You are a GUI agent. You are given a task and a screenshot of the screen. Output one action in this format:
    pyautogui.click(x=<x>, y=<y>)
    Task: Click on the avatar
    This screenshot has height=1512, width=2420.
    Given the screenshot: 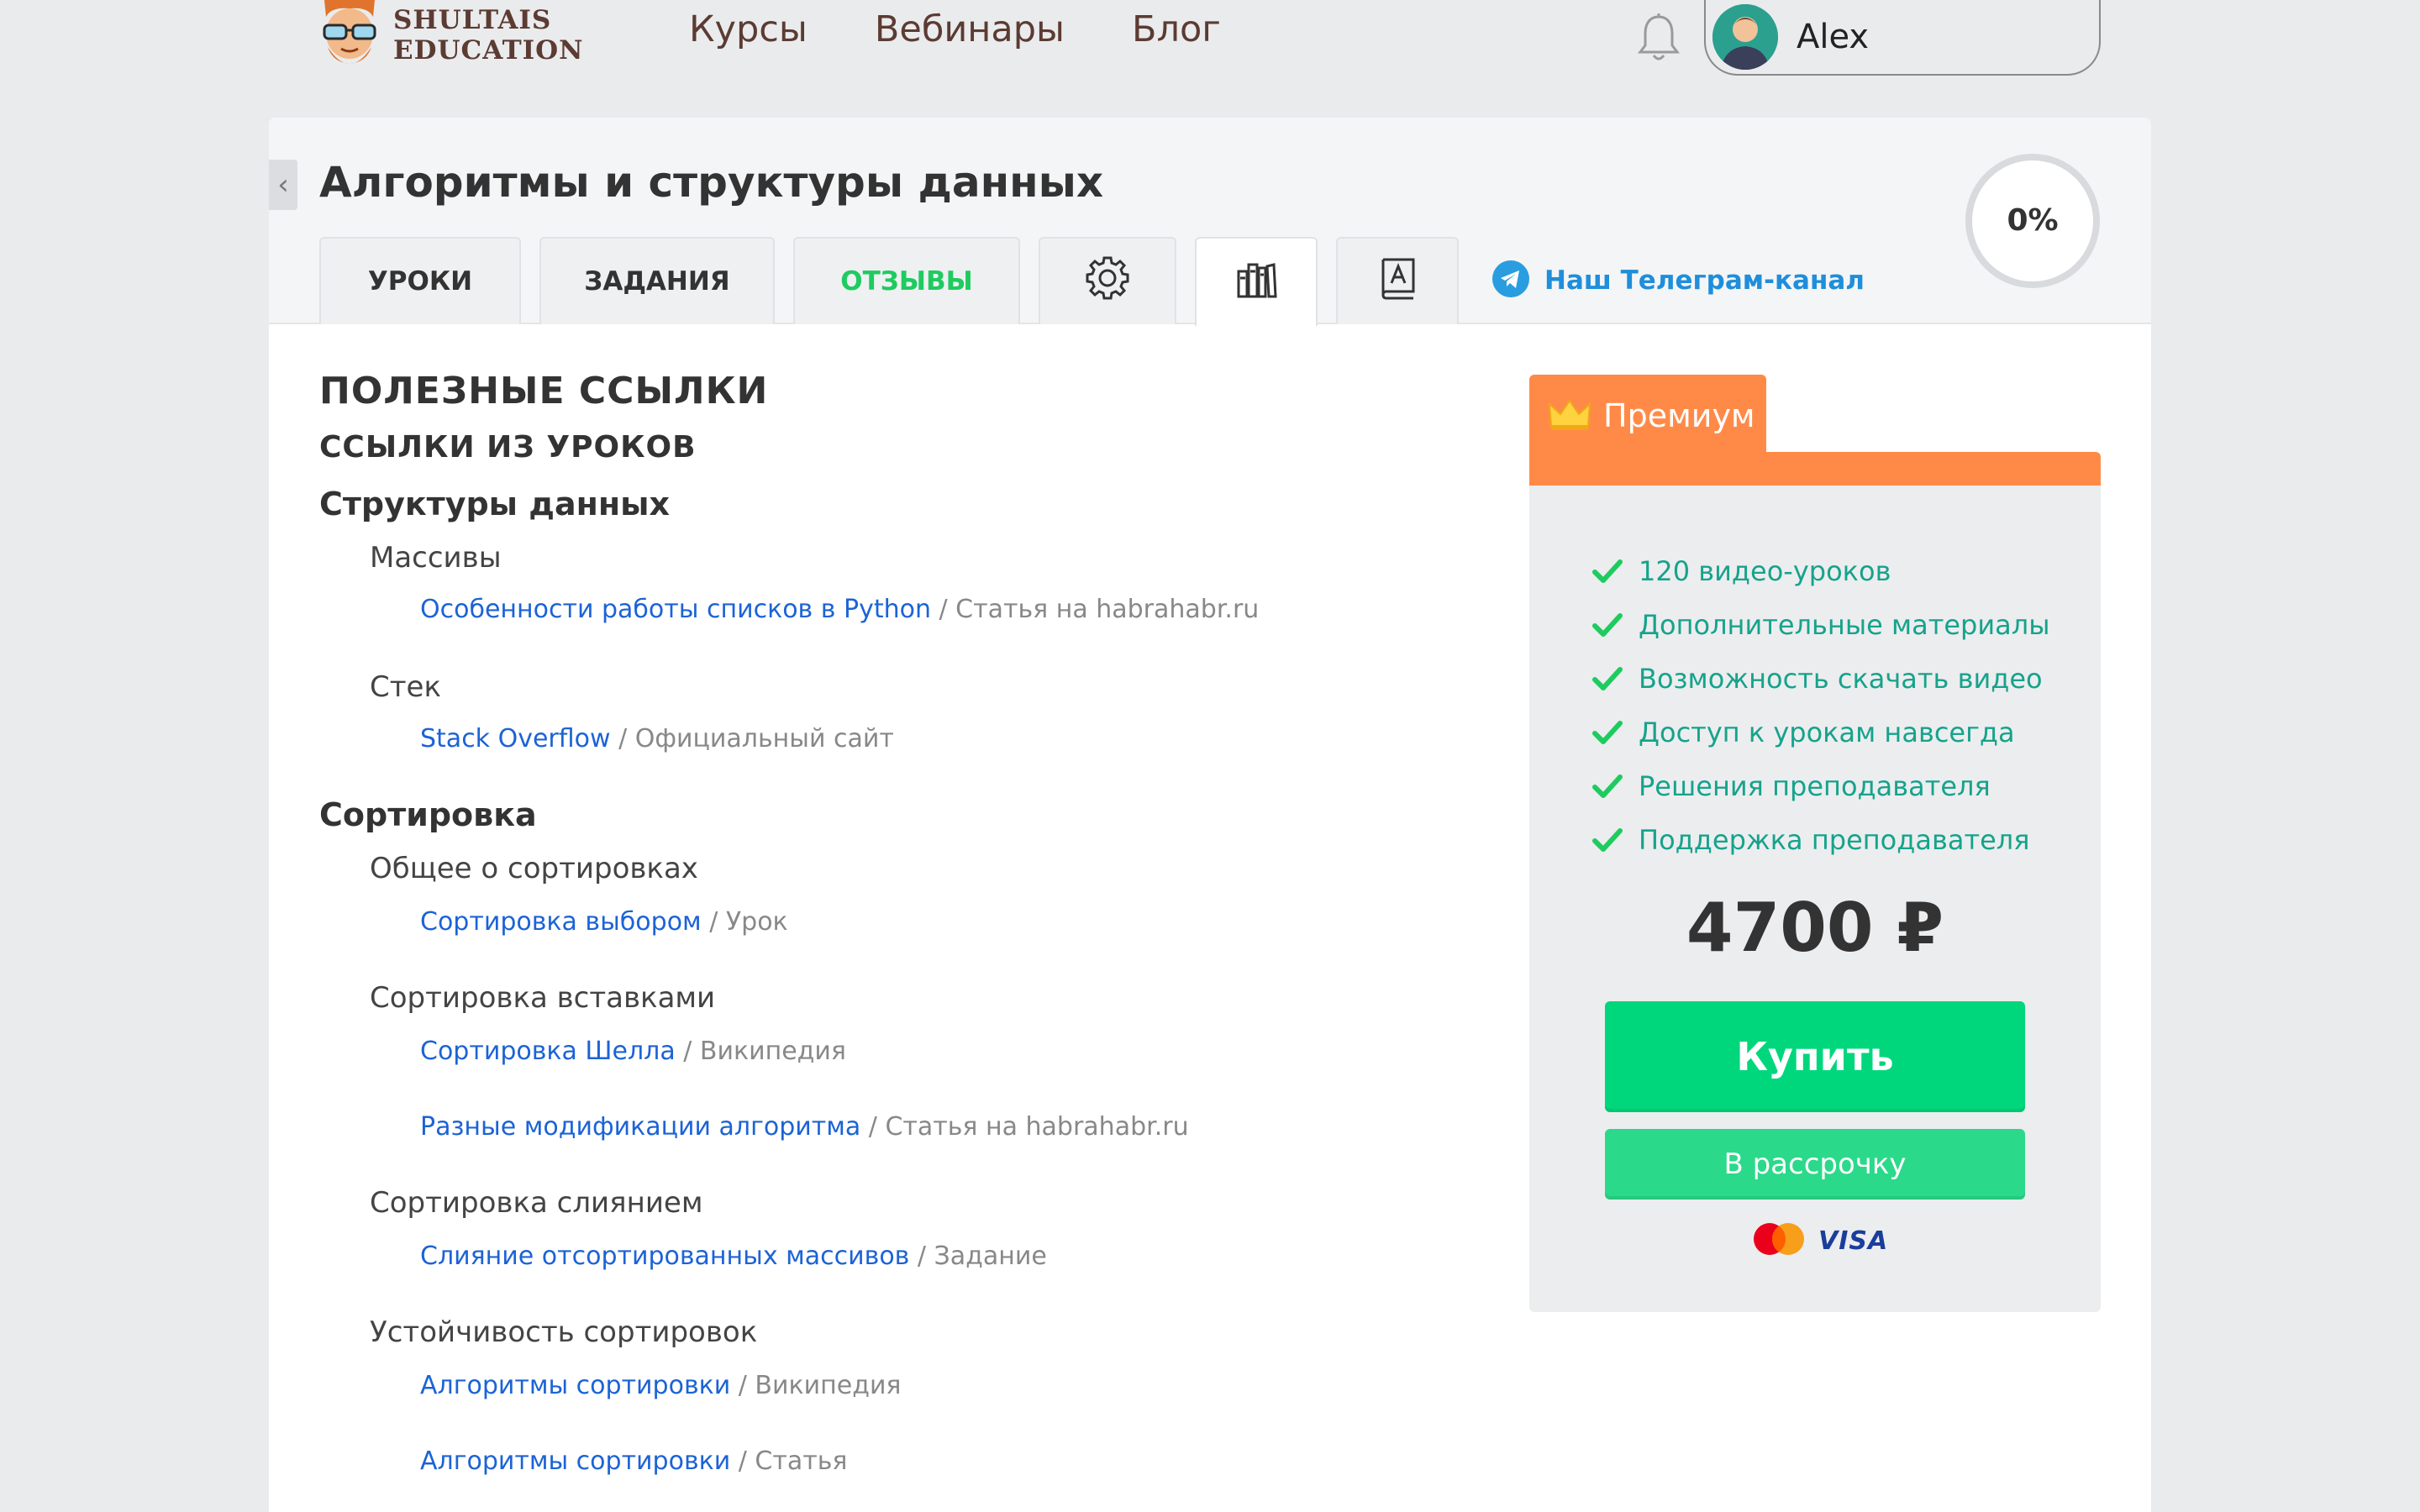 What is the action you would take?
    pyautogui.click(x=1745, y=37)
    